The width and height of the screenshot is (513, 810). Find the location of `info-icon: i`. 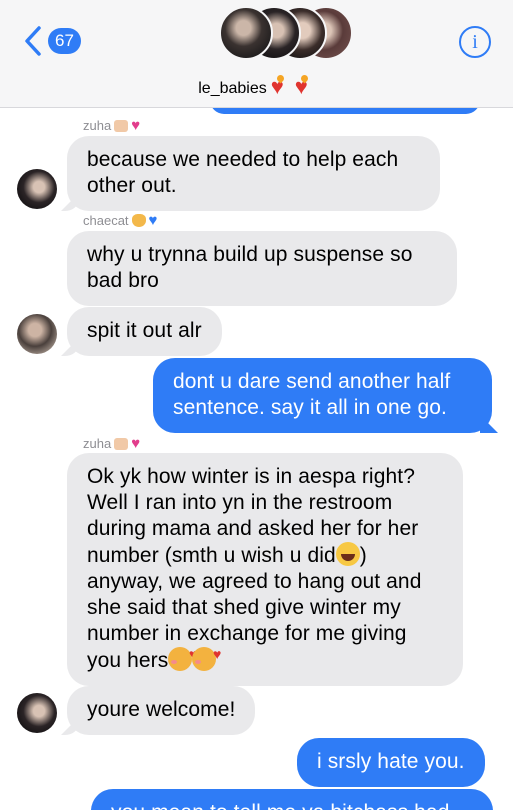

info-icon: i is located at coordinates (475, 41).